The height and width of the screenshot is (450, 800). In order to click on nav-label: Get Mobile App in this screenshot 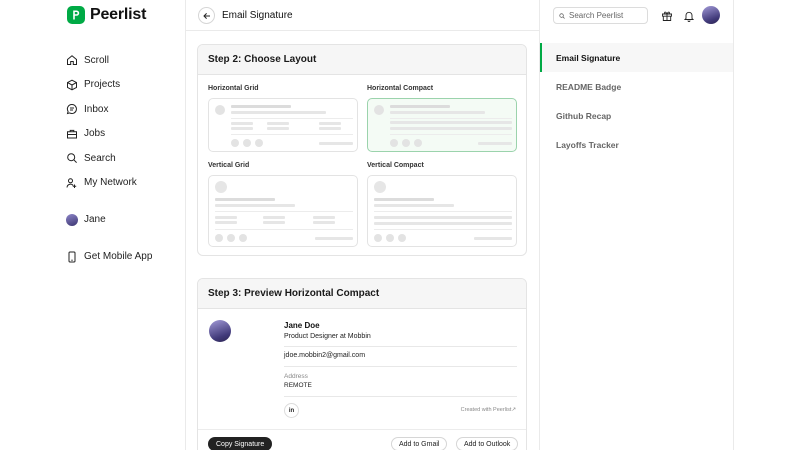, I will do `click(118, 257)`.